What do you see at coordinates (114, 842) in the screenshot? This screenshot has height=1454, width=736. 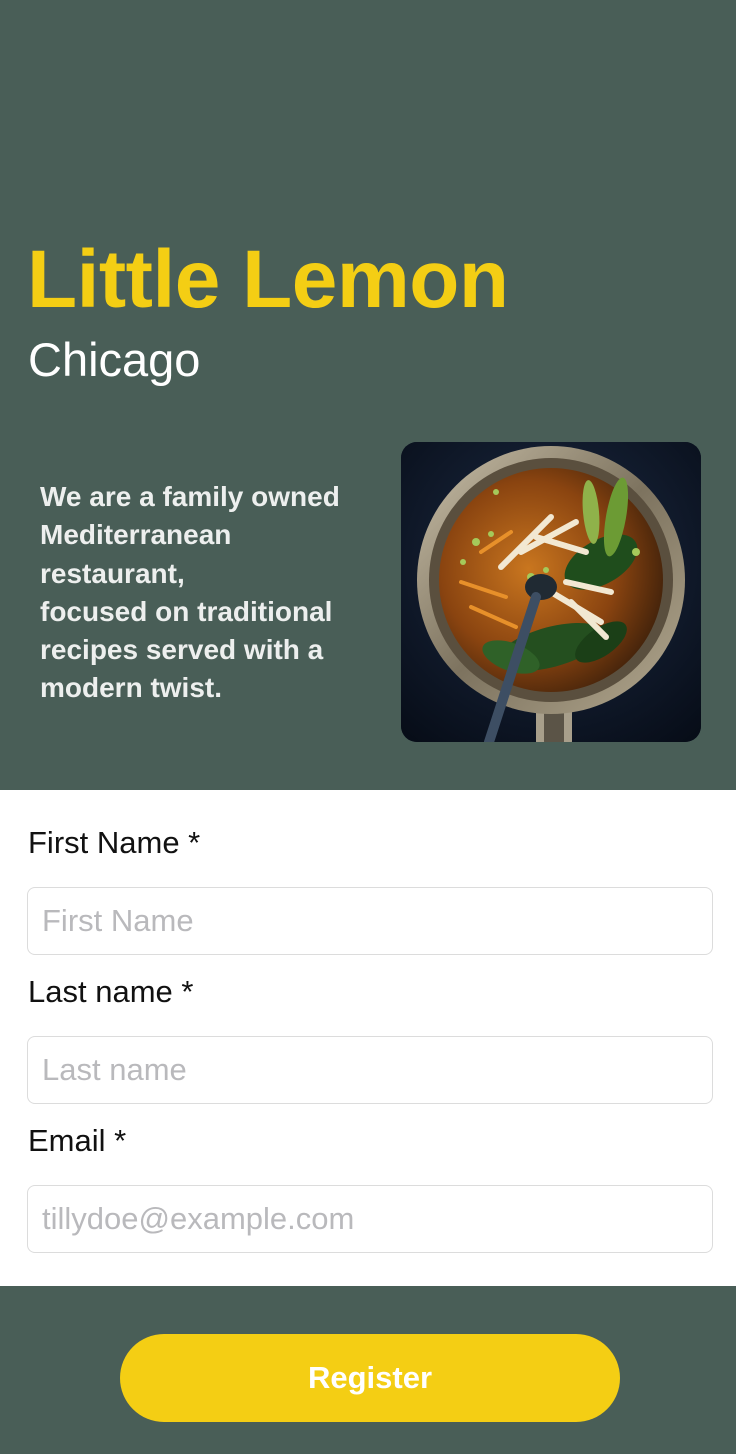 I see `first-name-label: First Name *` at bounding box center [114, 842].